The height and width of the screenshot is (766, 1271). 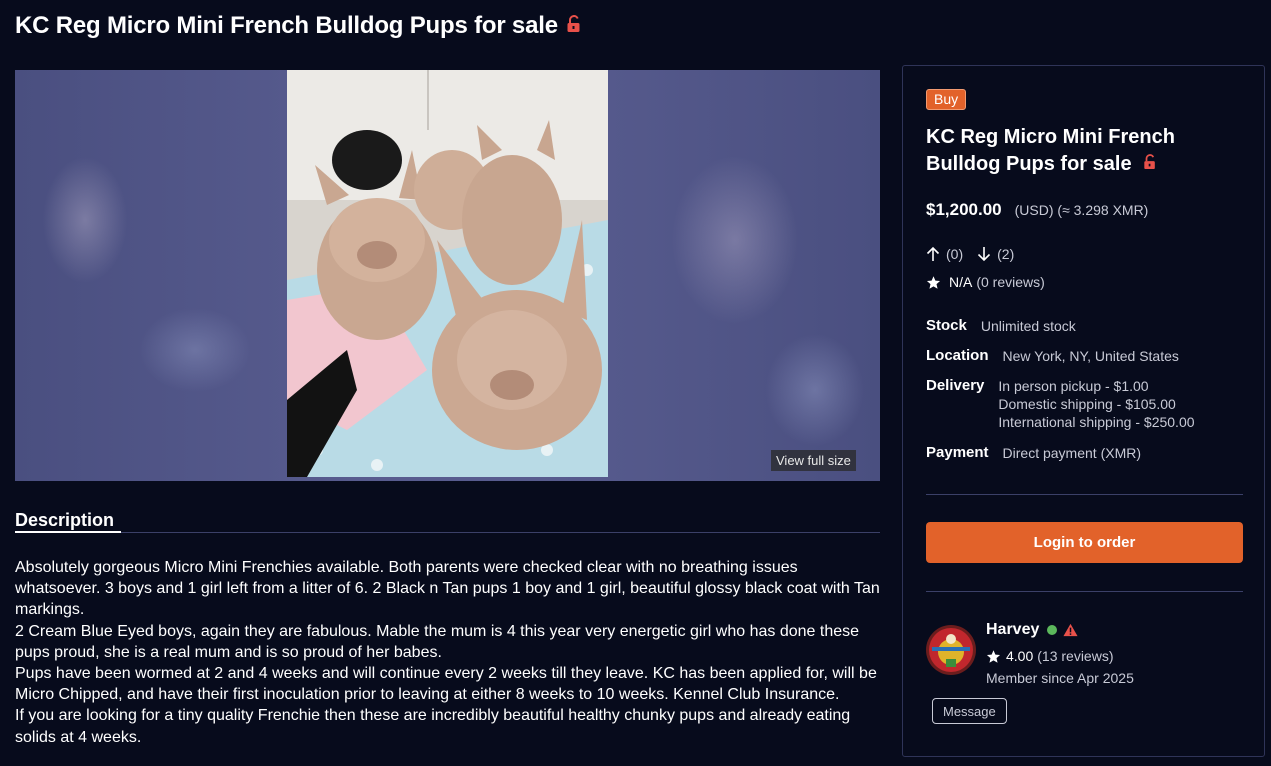 What do you see at coordinates (1090, 356) in the screenshot?
I see `location-value: New York, NY, United States` at bounding box center [1090, 356].